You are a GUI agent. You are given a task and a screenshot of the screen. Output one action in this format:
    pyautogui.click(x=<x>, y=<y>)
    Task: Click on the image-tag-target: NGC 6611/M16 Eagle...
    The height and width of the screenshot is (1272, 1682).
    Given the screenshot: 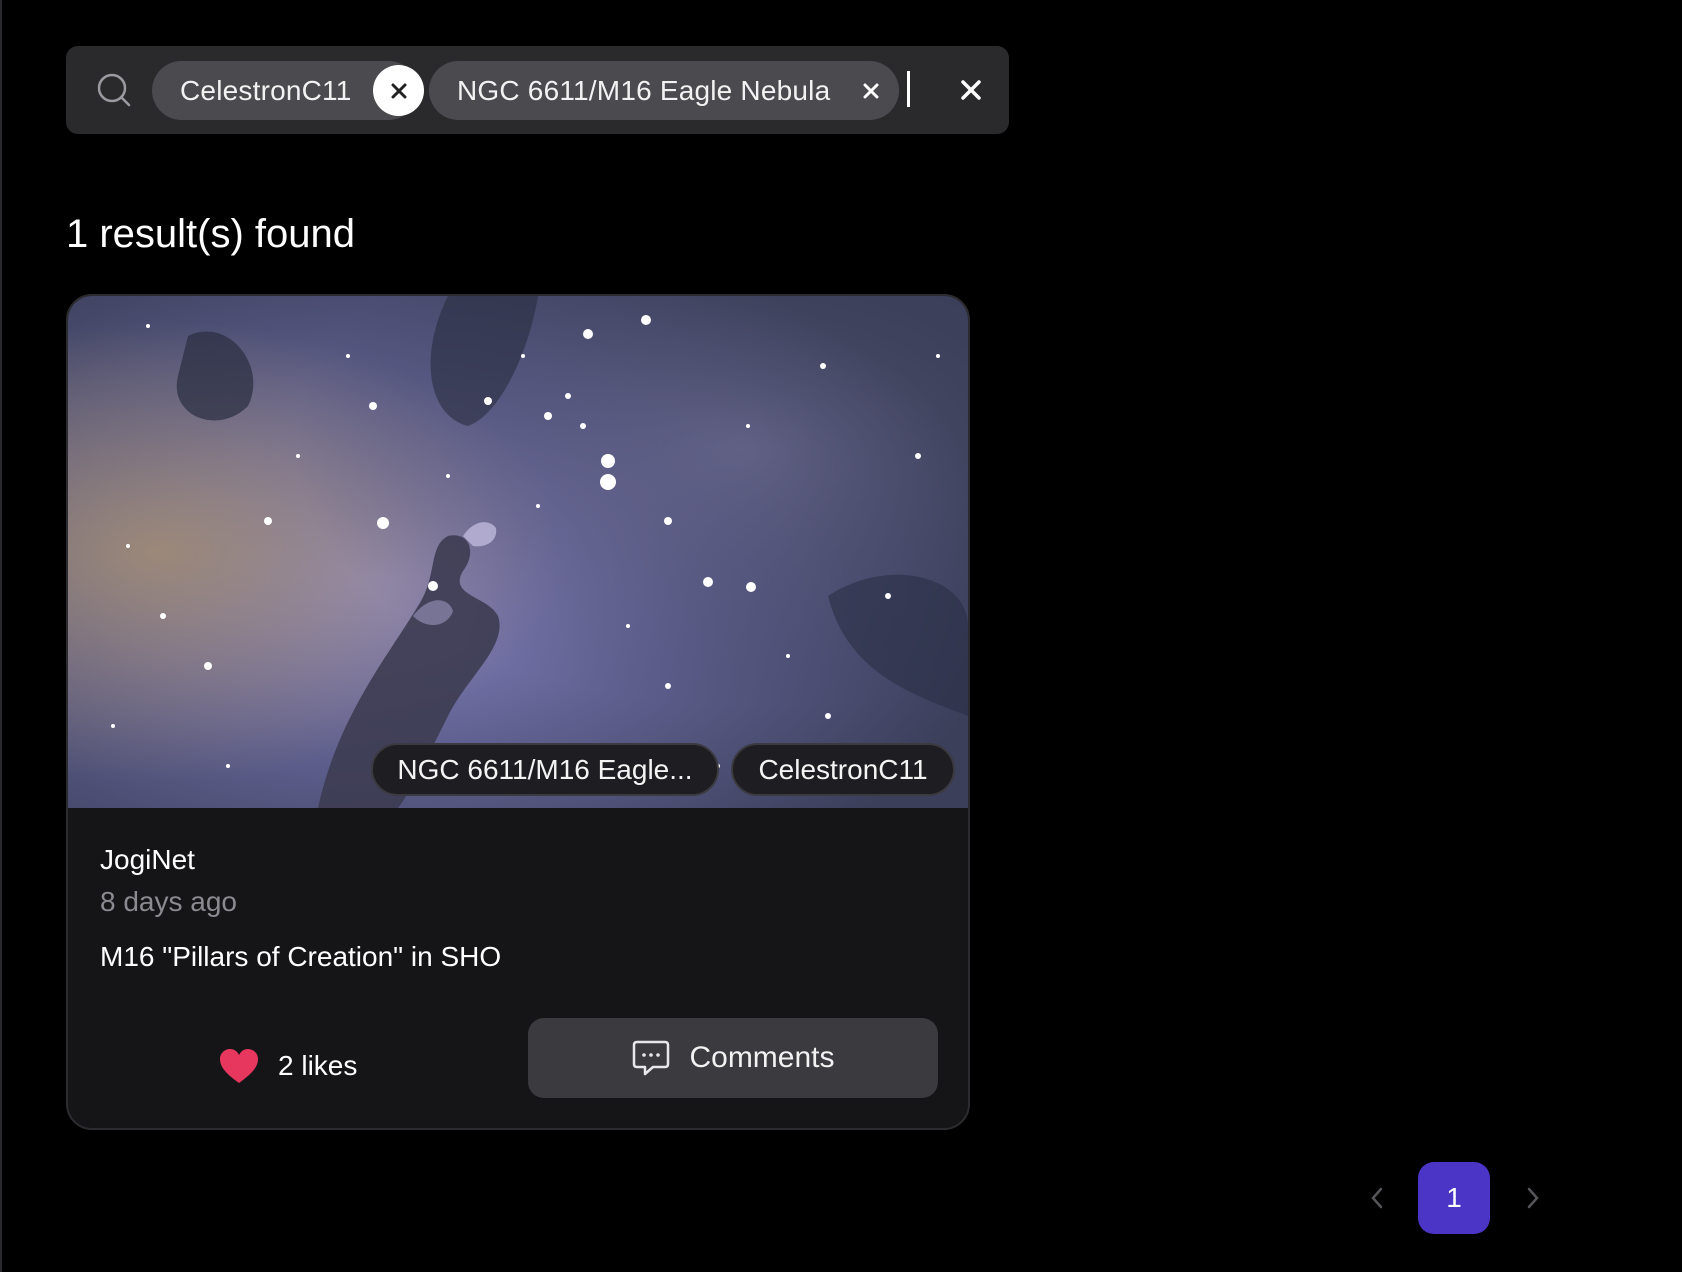 What is the action you would take?
    pyautogui.click(x=545, y=769)
    